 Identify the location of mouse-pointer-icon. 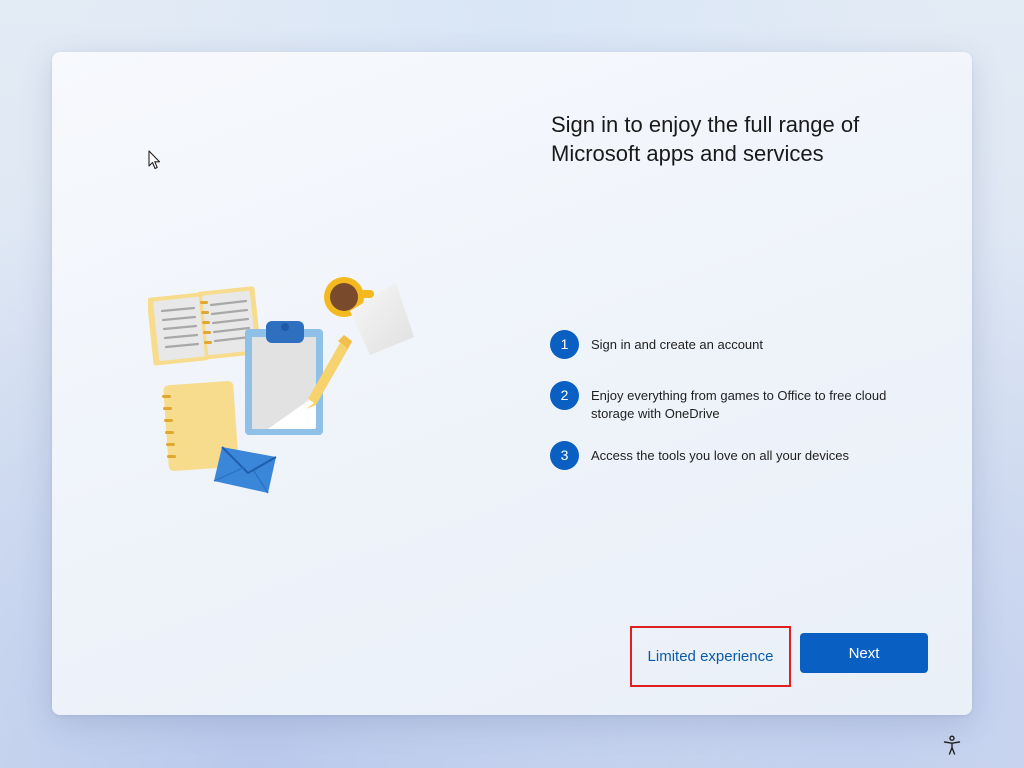
(154, 160).